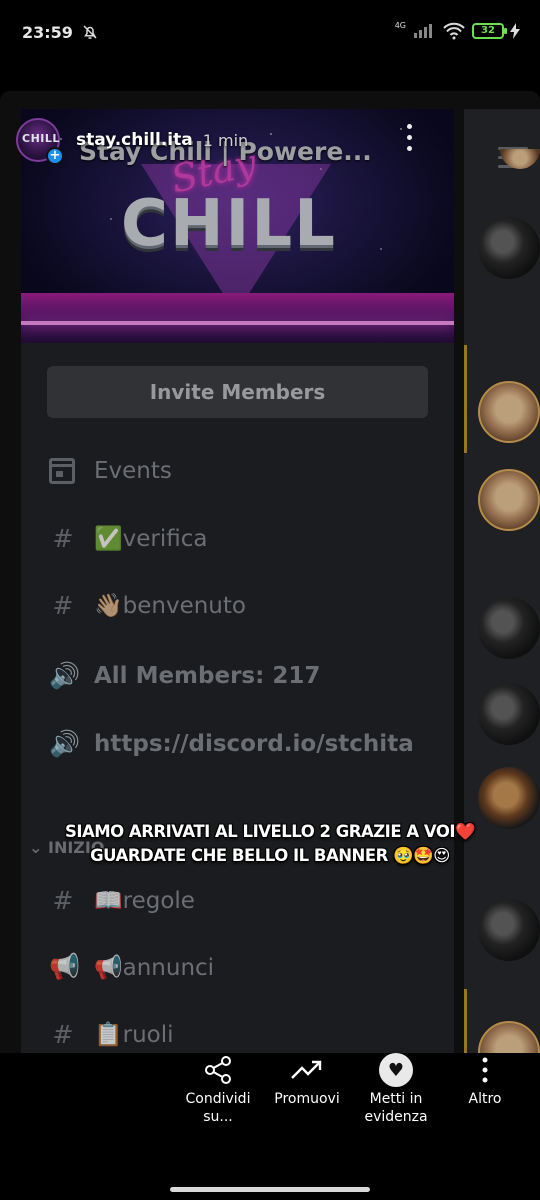  Describe the element at coordinates (270, 855) in the screenshot. I see `caption-line: GUARDATE CHE BELLO IL BANNER 🥹🤩😍` at that location.